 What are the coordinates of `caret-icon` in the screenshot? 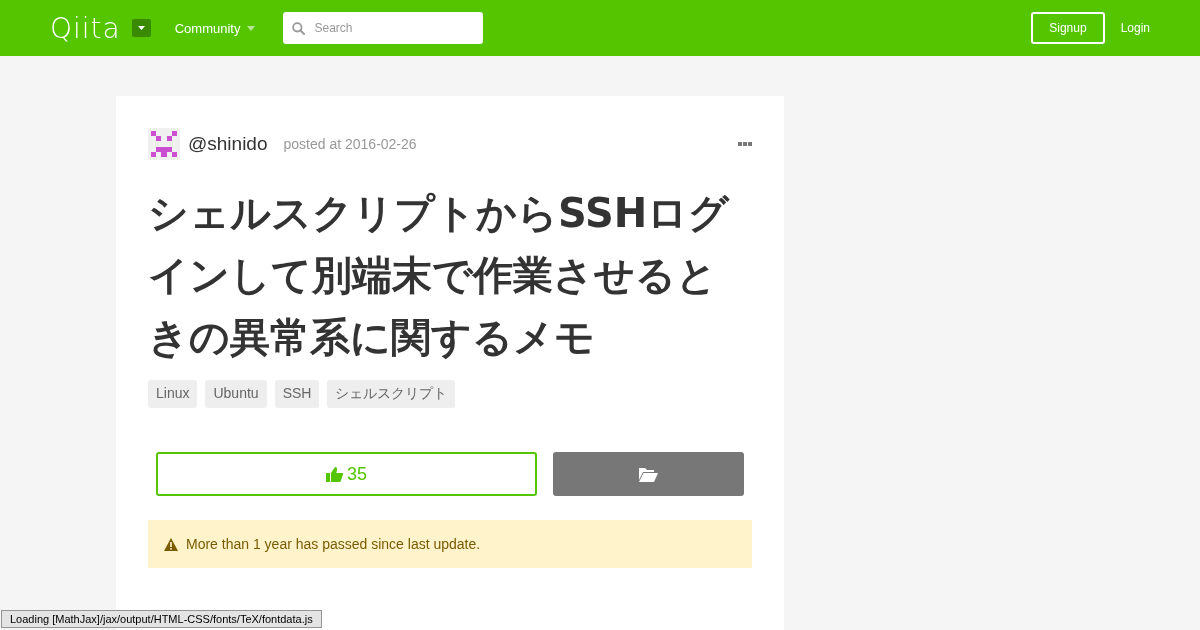 It's located at (251, 28).